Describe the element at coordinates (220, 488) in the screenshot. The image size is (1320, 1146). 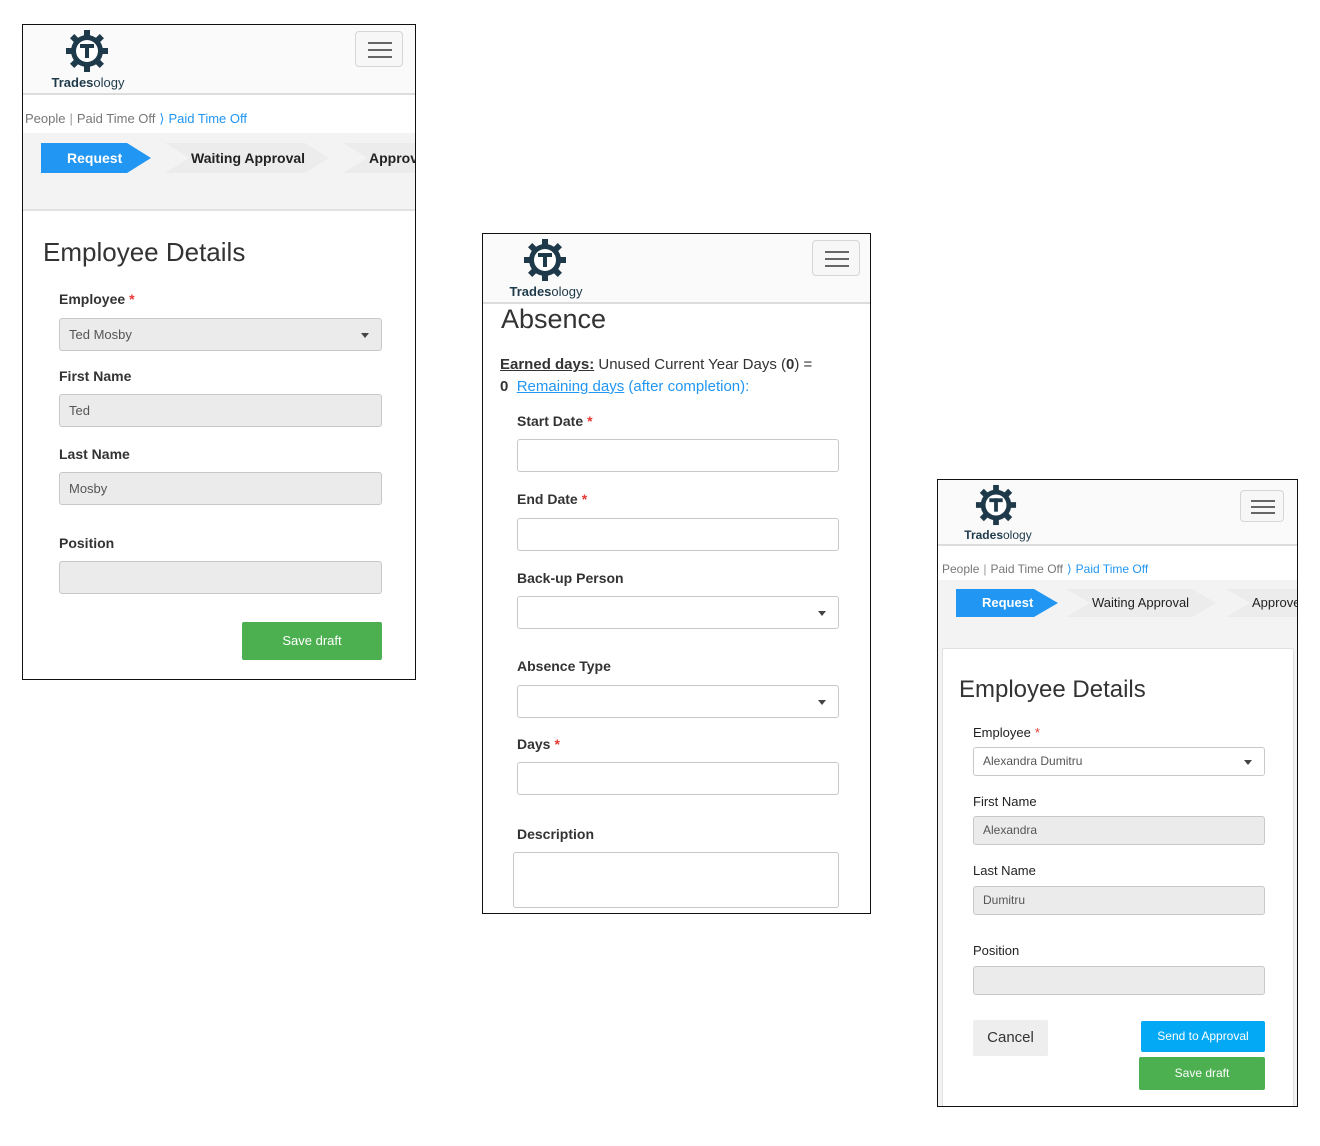
I see `last-name-field: Mosby` at that location.